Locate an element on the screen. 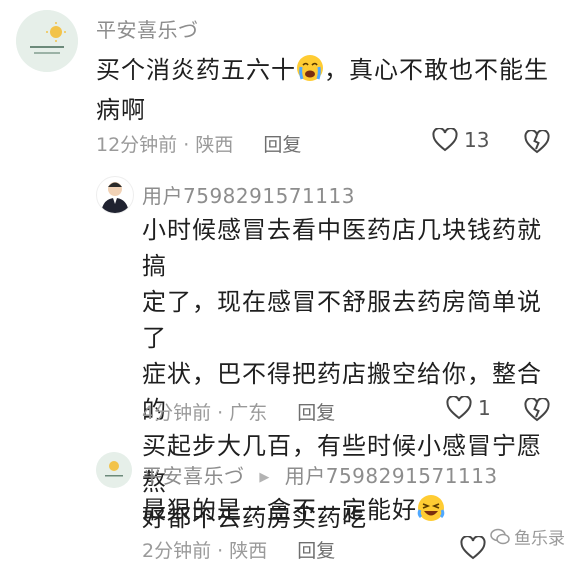 The width and height of the screenshot is (575, 563). watermark: 鱼乐录 is located at coordinates (527, 536).